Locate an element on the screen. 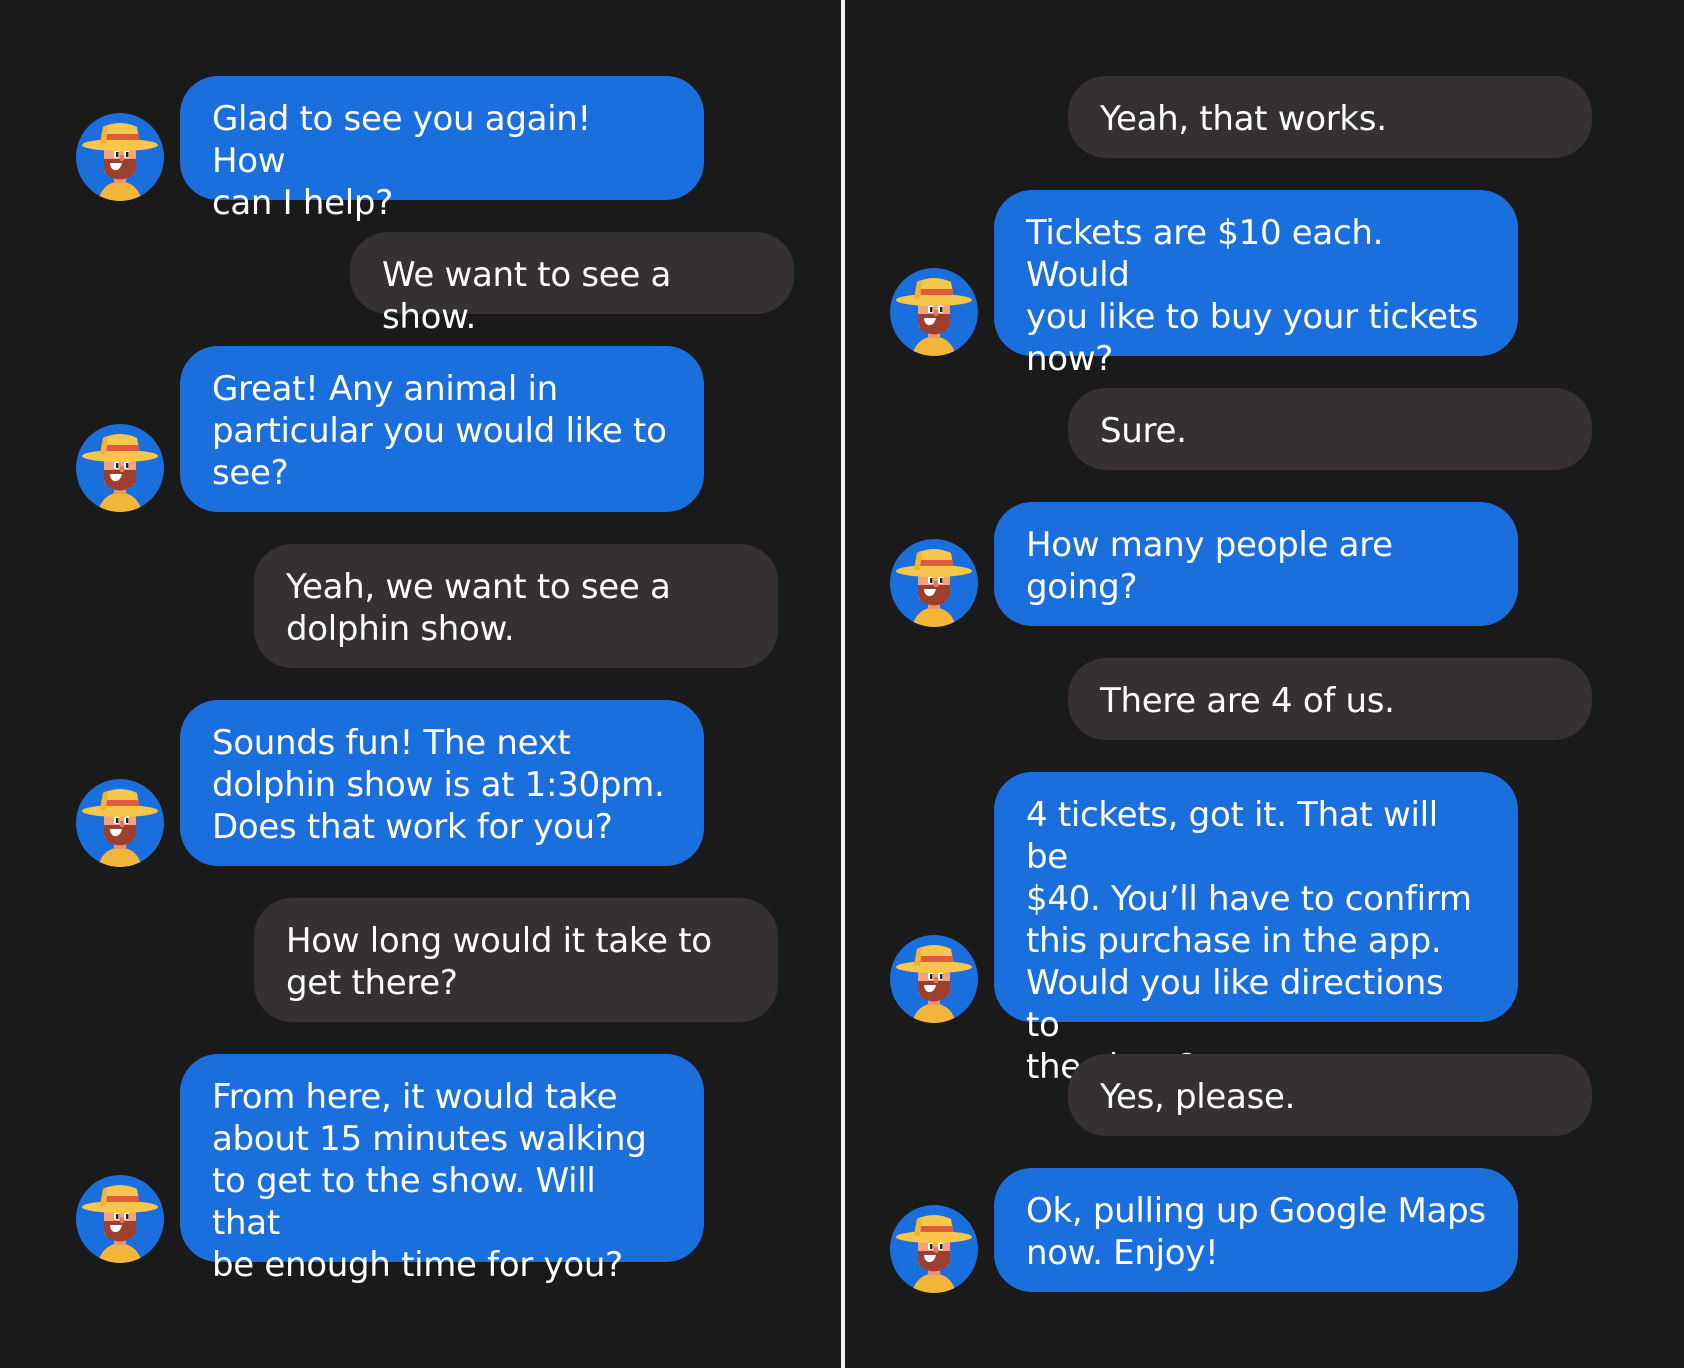 The height and width of the screenshot is (1368, 1684). bot-message: Glad to see you again! How can I help? is located at coordinates (442, 149).